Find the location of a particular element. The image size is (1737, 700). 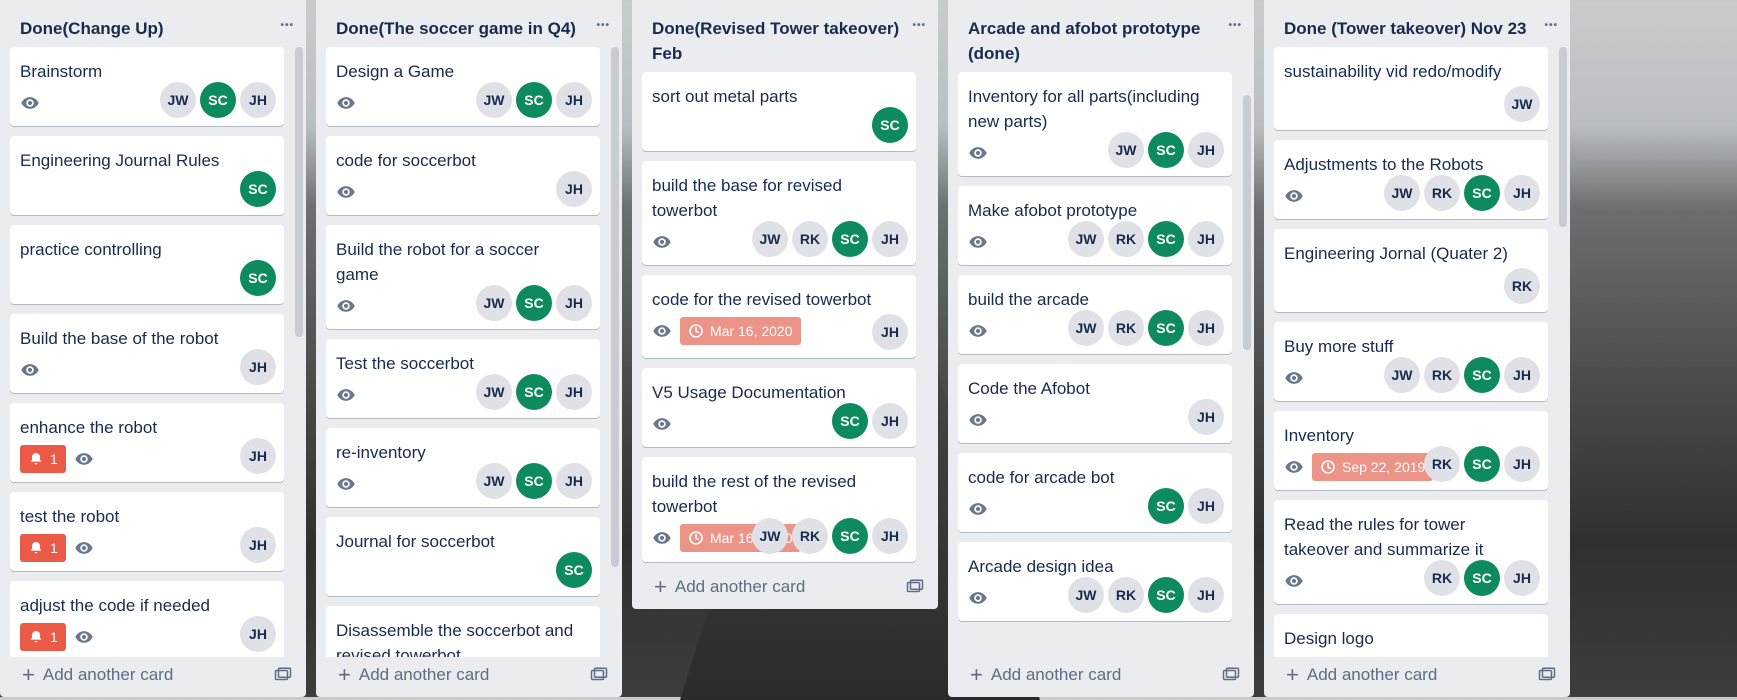

list-header: Done(Revised Tower takeover) Feb ••• is located at coordinates (785, 36).